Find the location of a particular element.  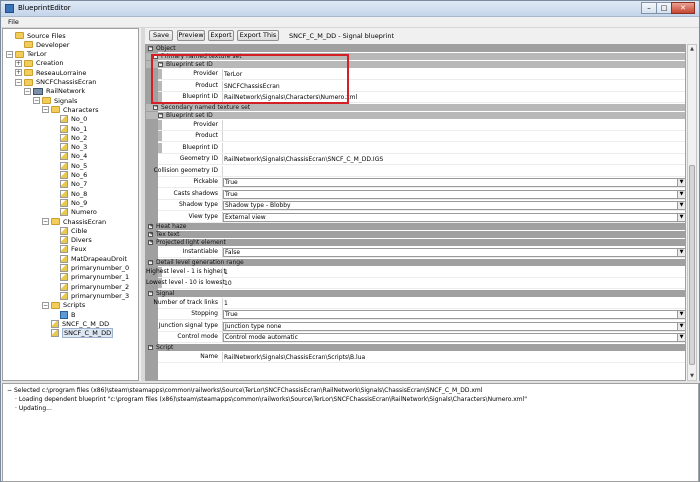

section-header: − Secondary named texture set is located at coordinates (415, 107).